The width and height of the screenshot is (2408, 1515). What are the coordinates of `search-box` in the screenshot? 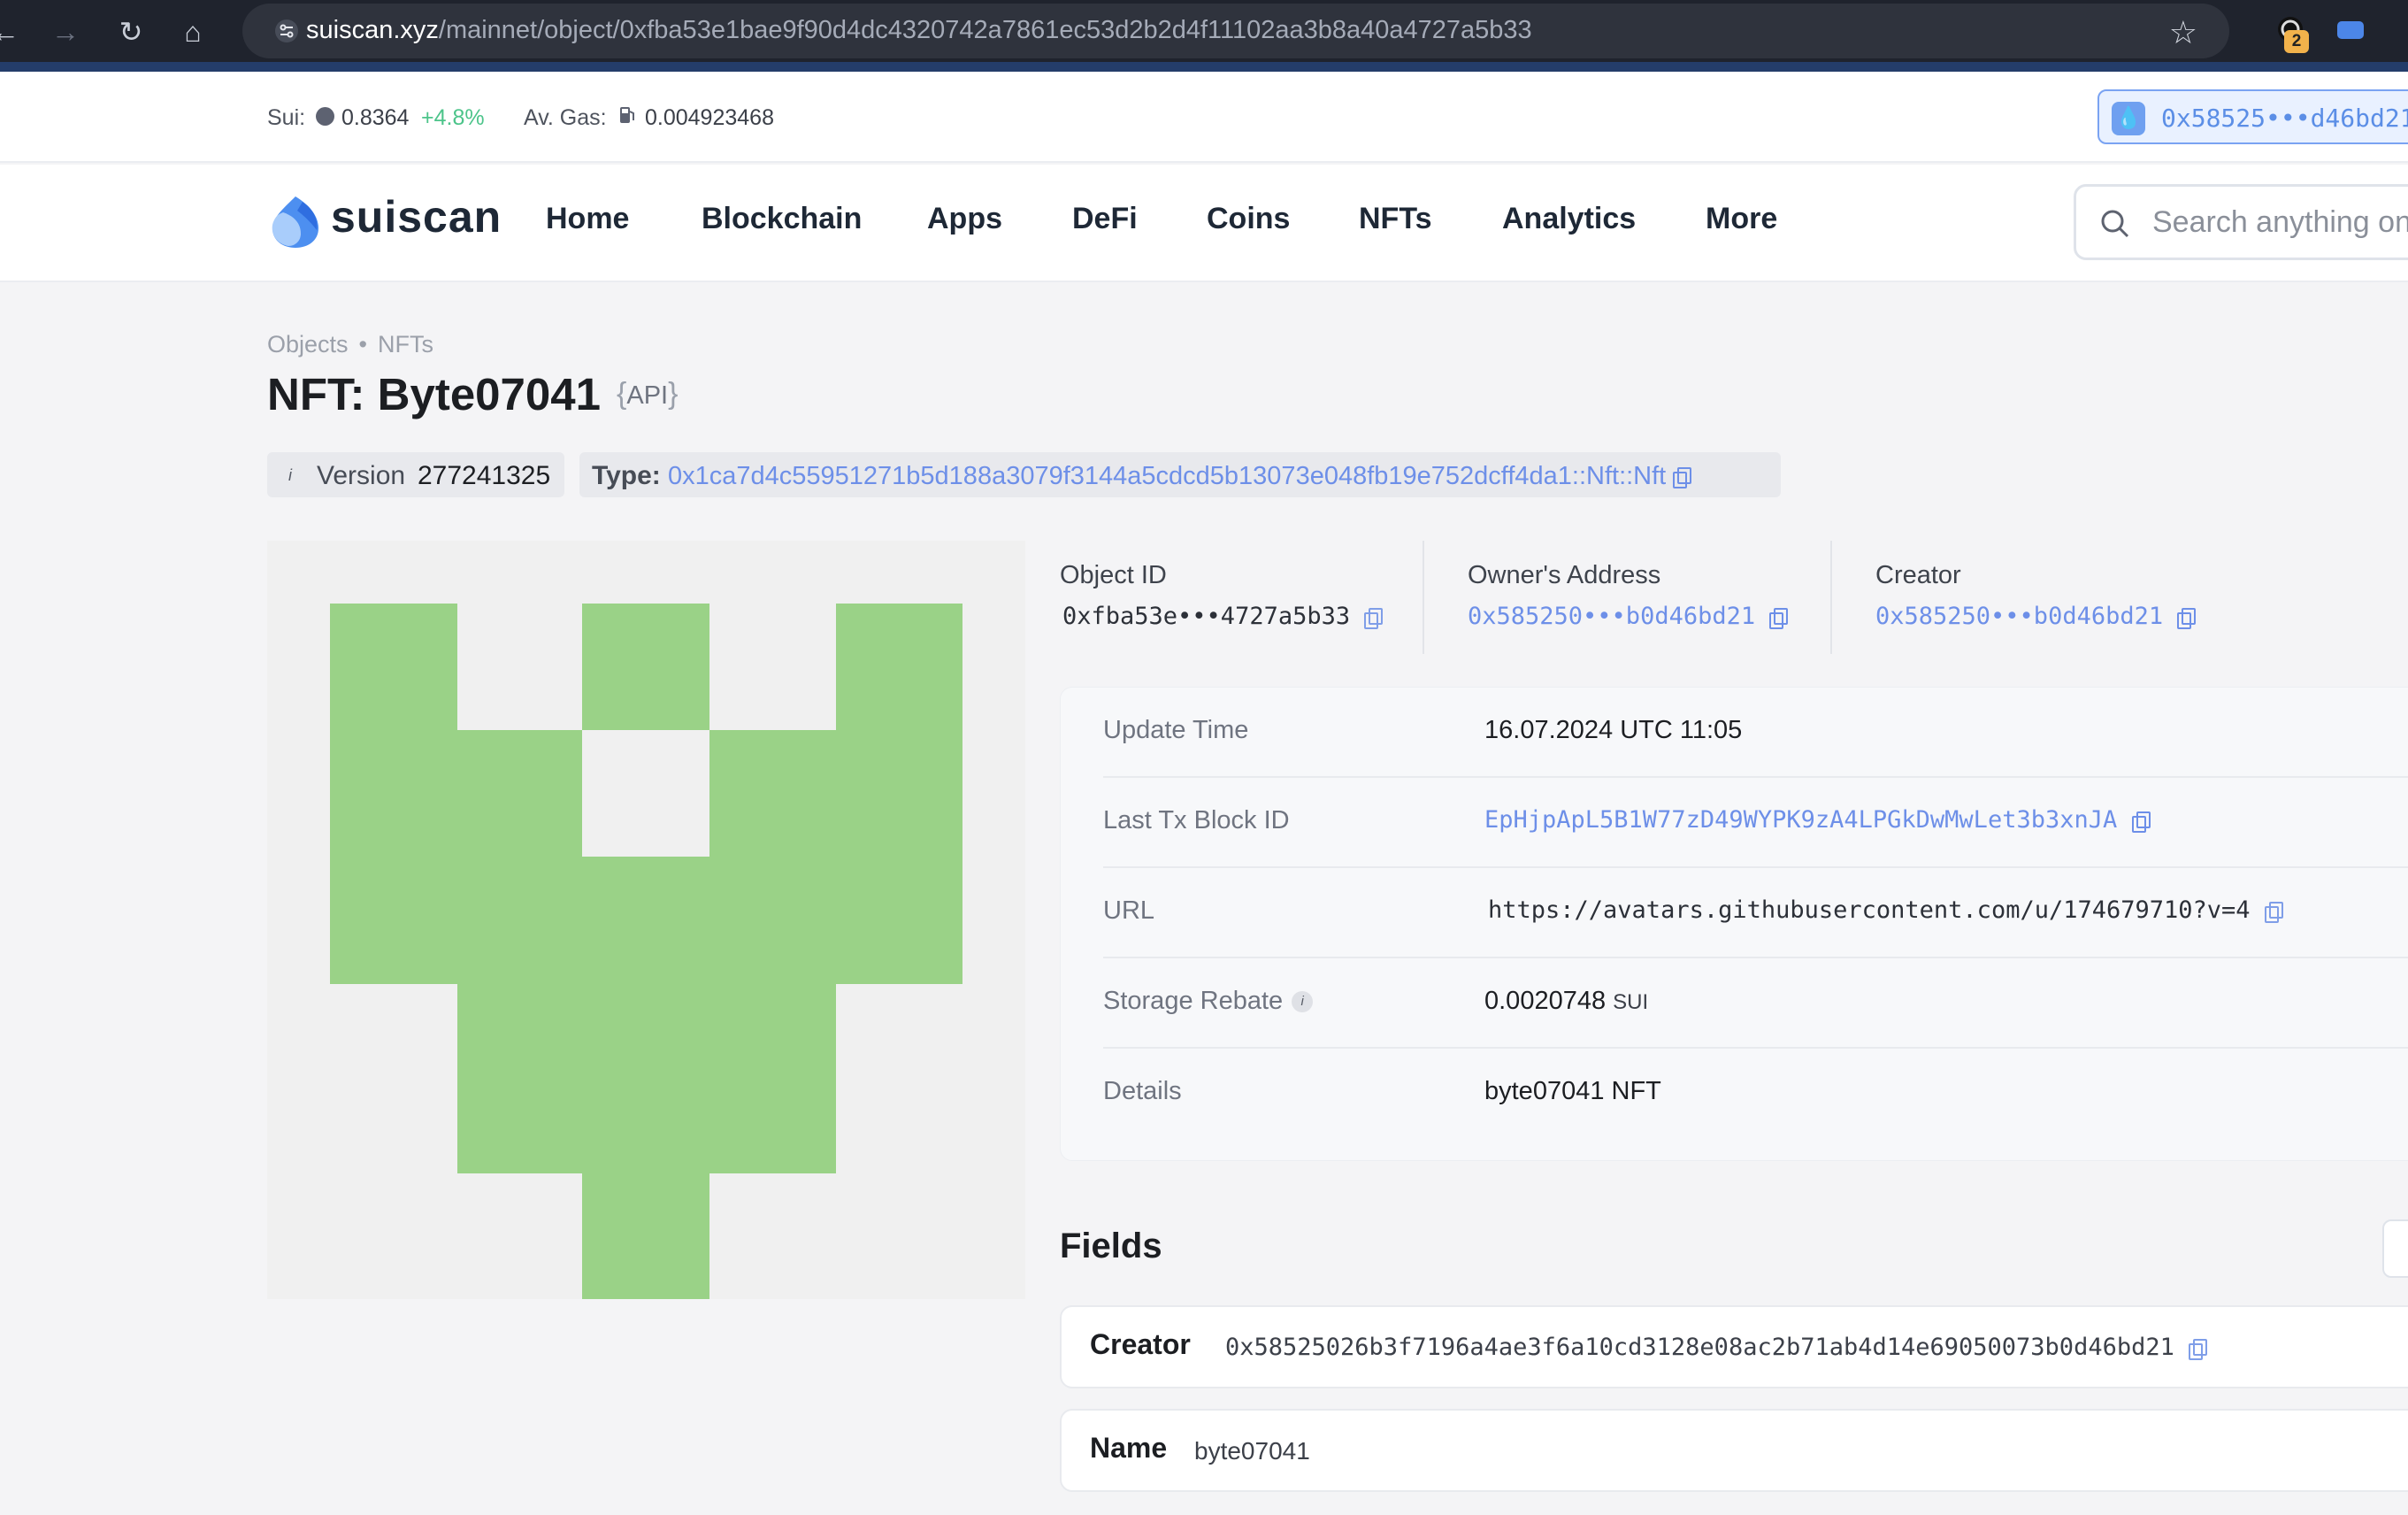 It's located at (2241, 222).